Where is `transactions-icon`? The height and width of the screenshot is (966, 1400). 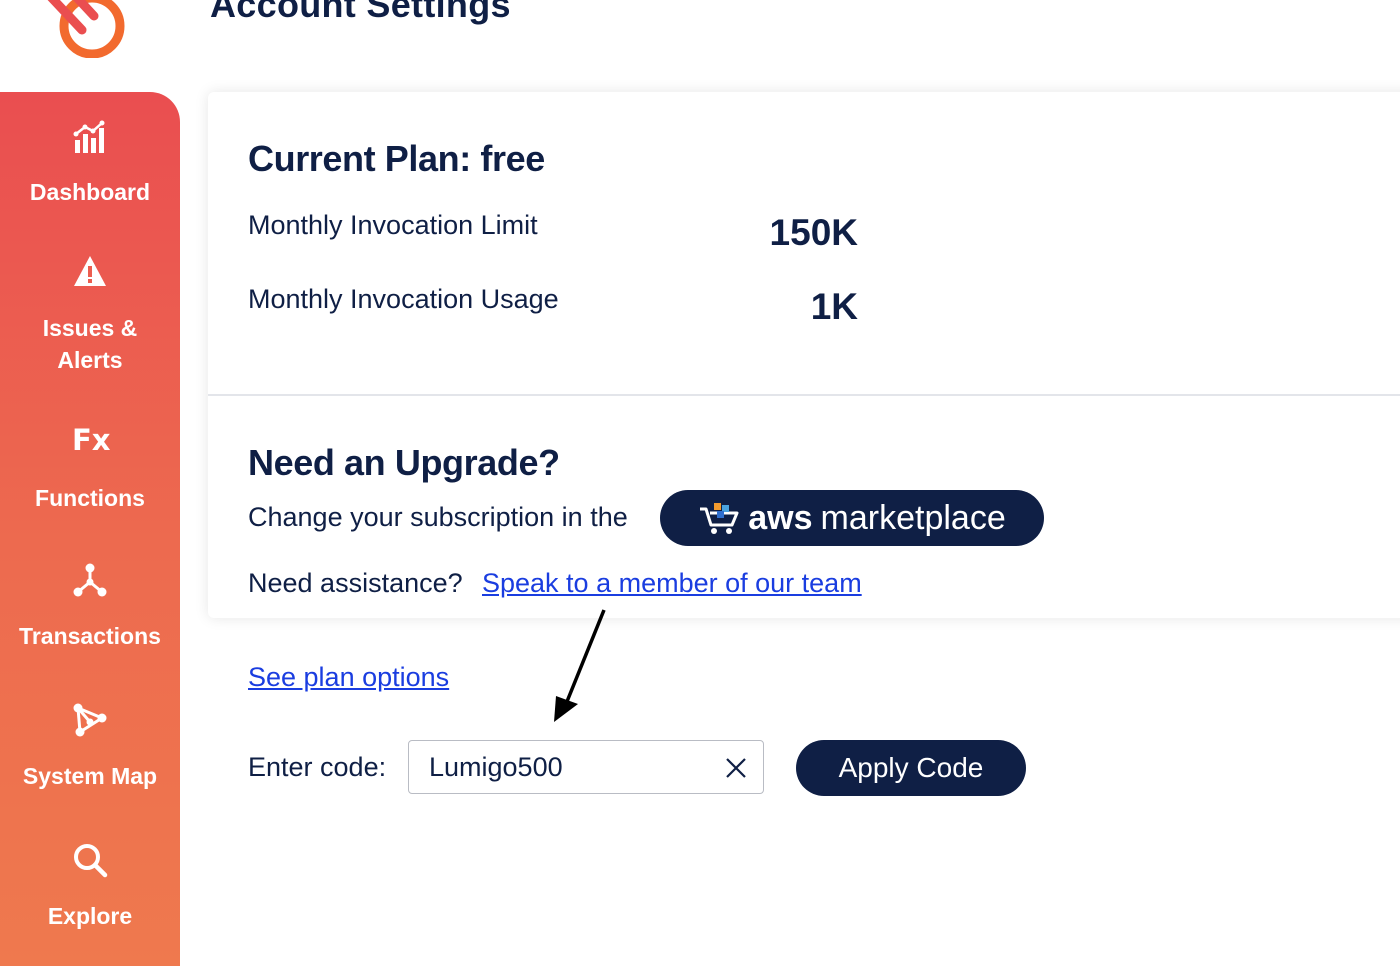 transactions-icon is located at coordinates (90, 580).